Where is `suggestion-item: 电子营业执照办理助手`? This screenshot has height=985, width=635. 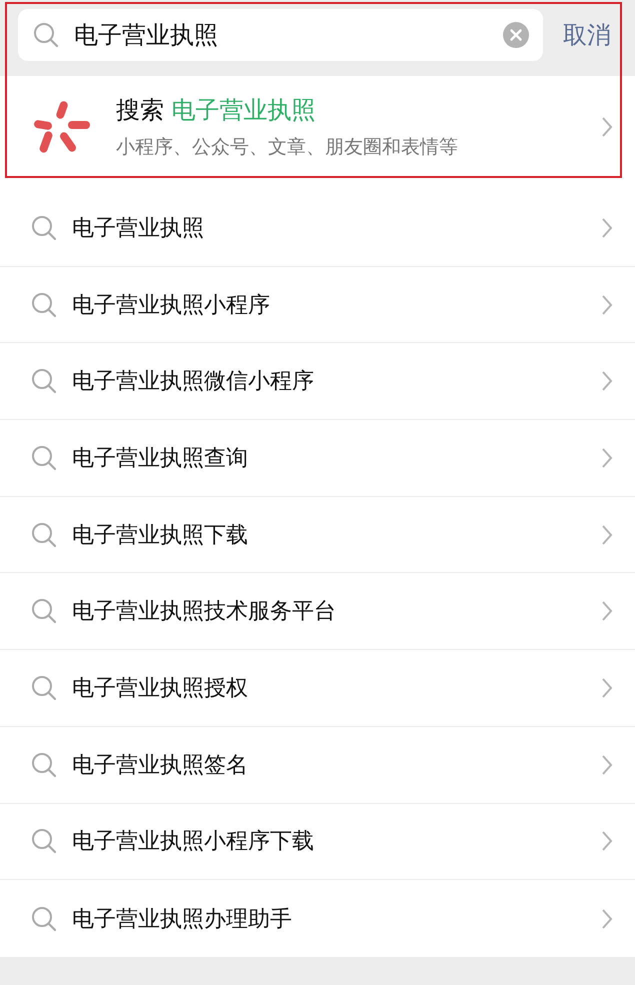
suggestion-item: 电子营业执照办理助手 is located at coordinates (317, 918).